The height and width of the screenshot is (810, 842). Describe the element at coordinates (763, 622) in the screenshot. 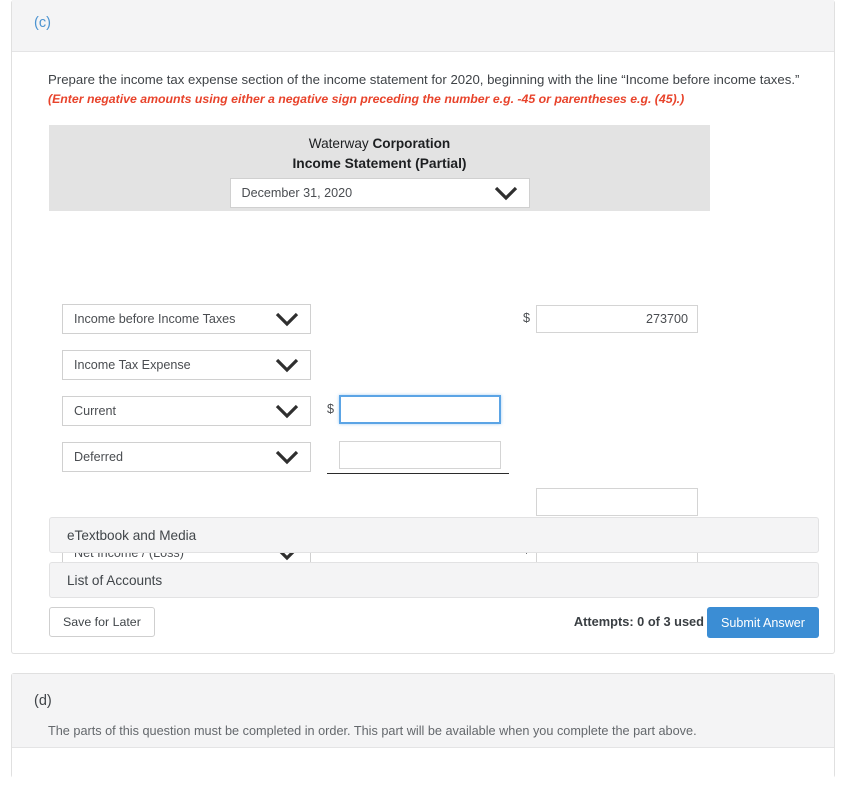

I see `submit-answer-button: Submit Answer` at that location.